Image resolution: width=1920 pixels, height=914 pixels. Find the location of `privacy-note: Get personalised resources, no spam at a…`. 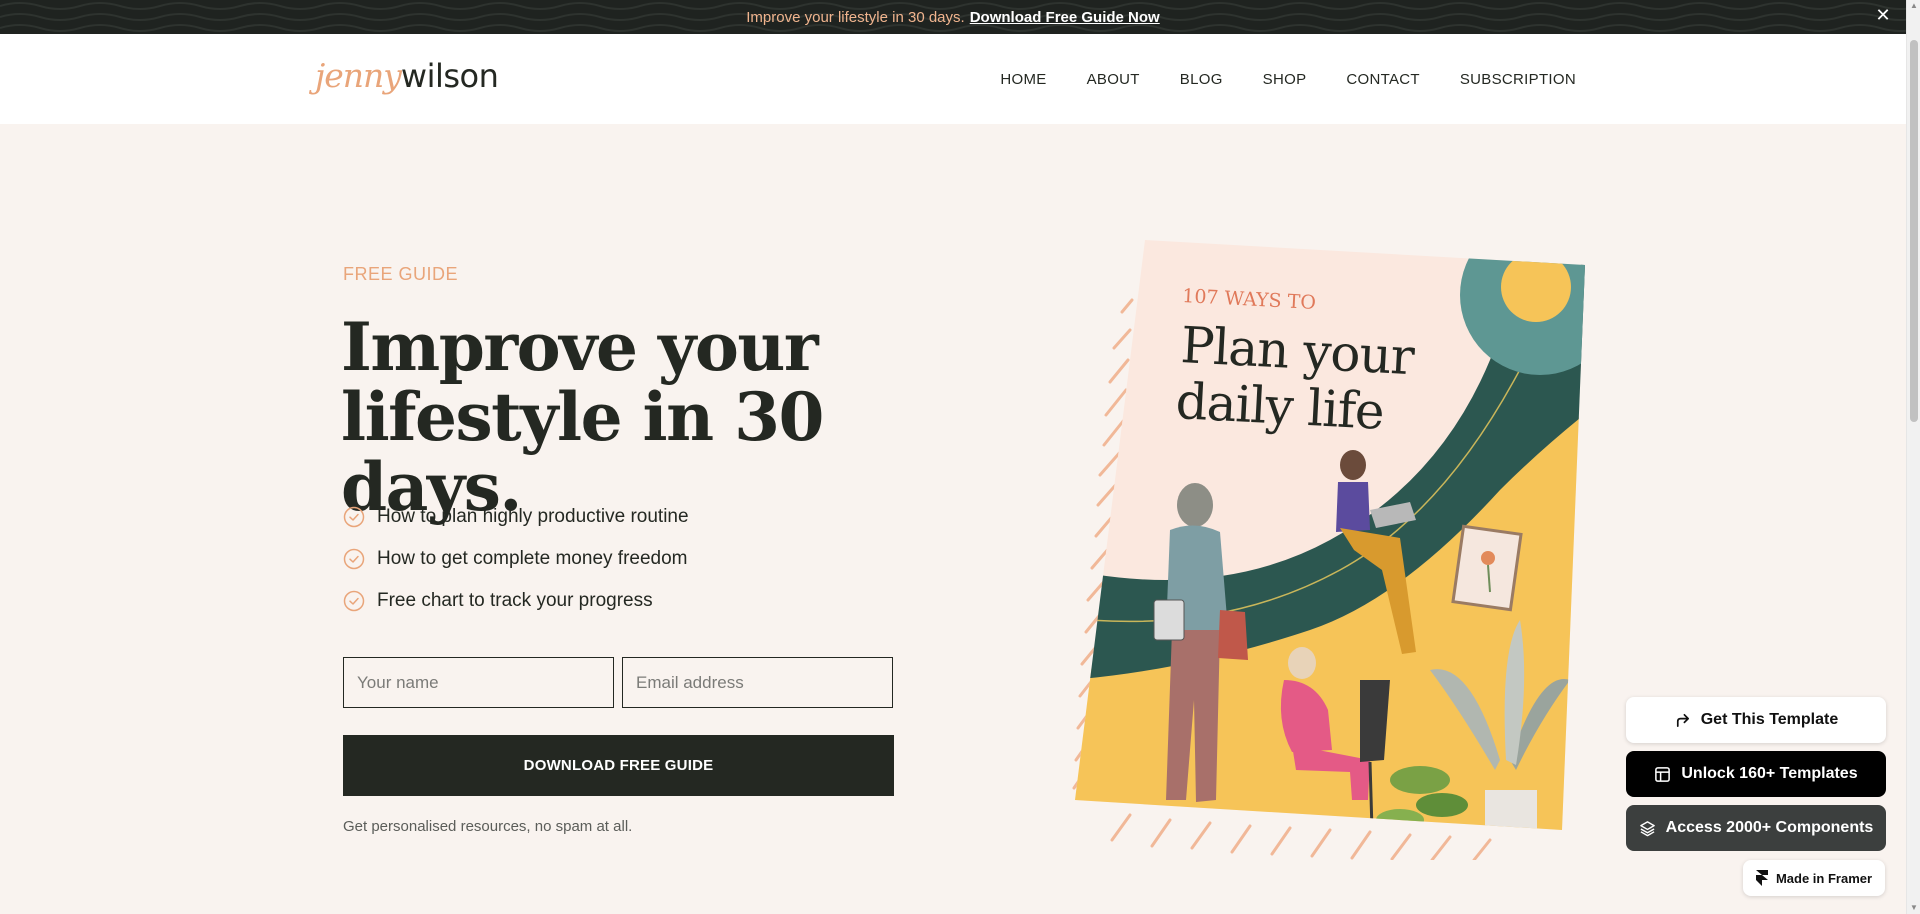

privacy-note: Get personalised resources, no spam at a… is located at coordinates (488, 826).